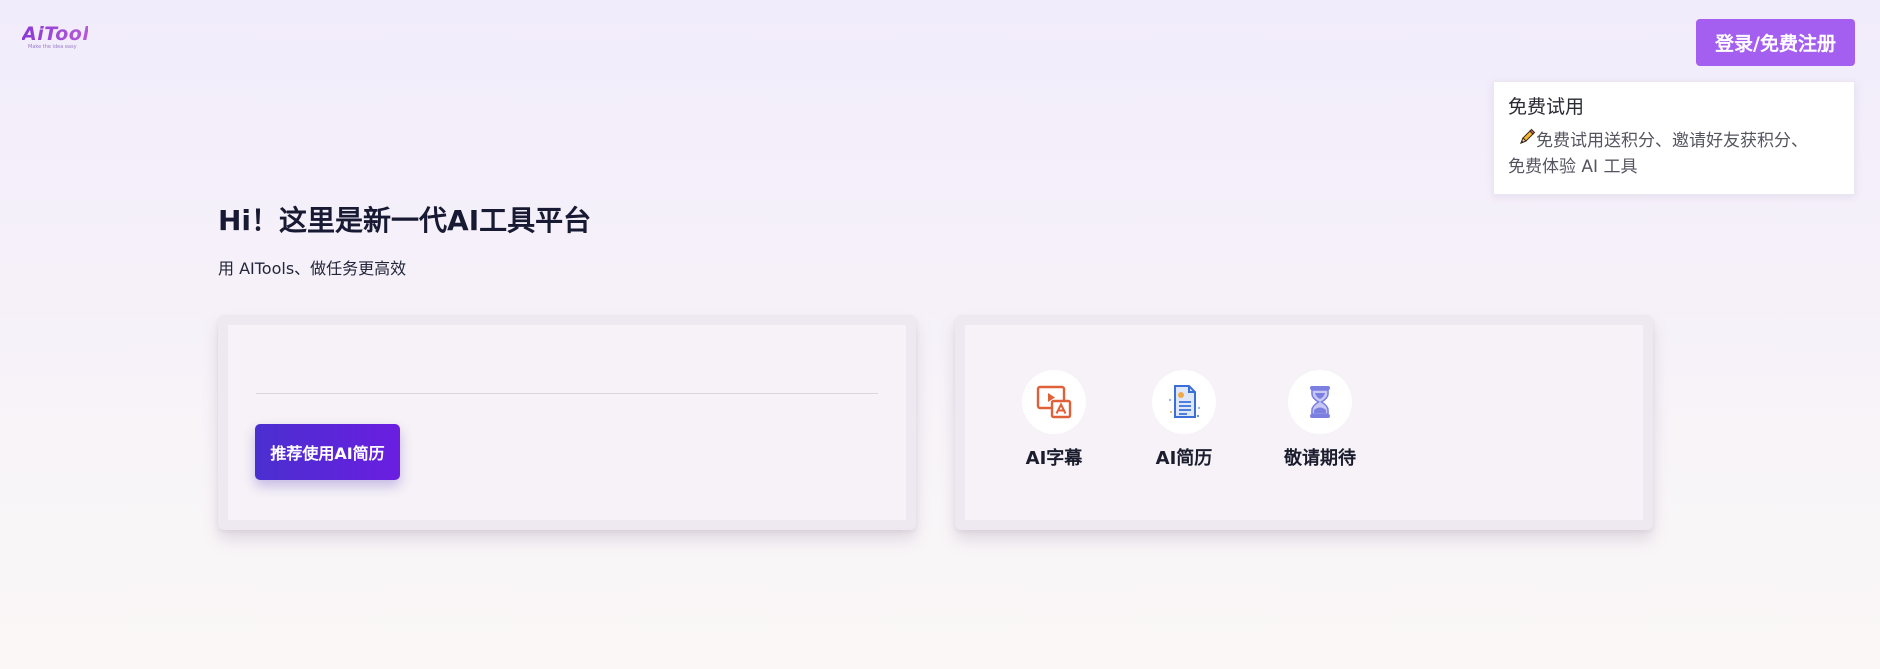 This screenshot has height=669, width=1880. What do you see at coordinates (1775, 42) in the screenshot?
I see `login-register-button: 登录/免费注册` at bounding box center [1775, 42].